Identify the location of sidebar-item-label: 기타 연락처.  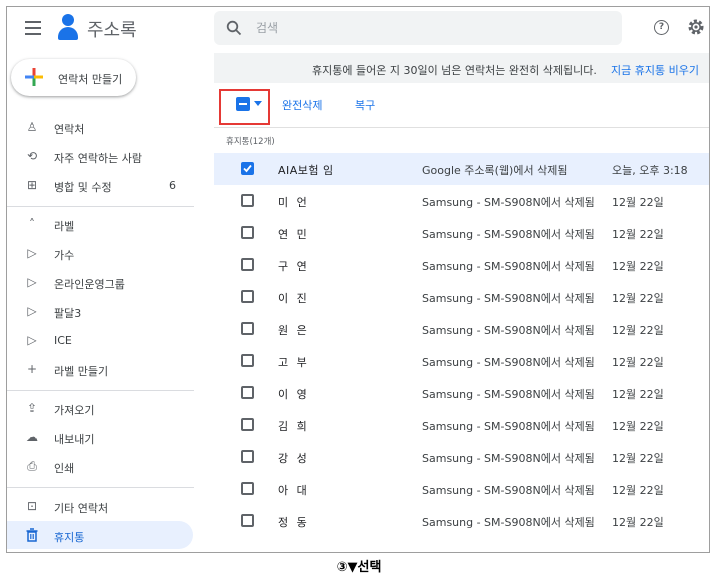
(81, 508).